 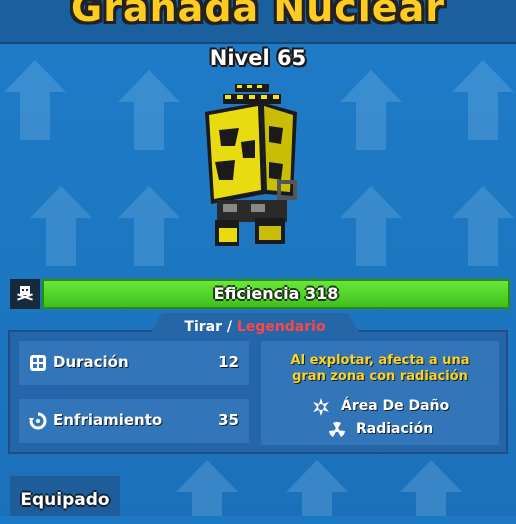 What do you see at coordinates (38, 363) in the screenshot?
I see `duration-icon` at bounding box center [38, 363].